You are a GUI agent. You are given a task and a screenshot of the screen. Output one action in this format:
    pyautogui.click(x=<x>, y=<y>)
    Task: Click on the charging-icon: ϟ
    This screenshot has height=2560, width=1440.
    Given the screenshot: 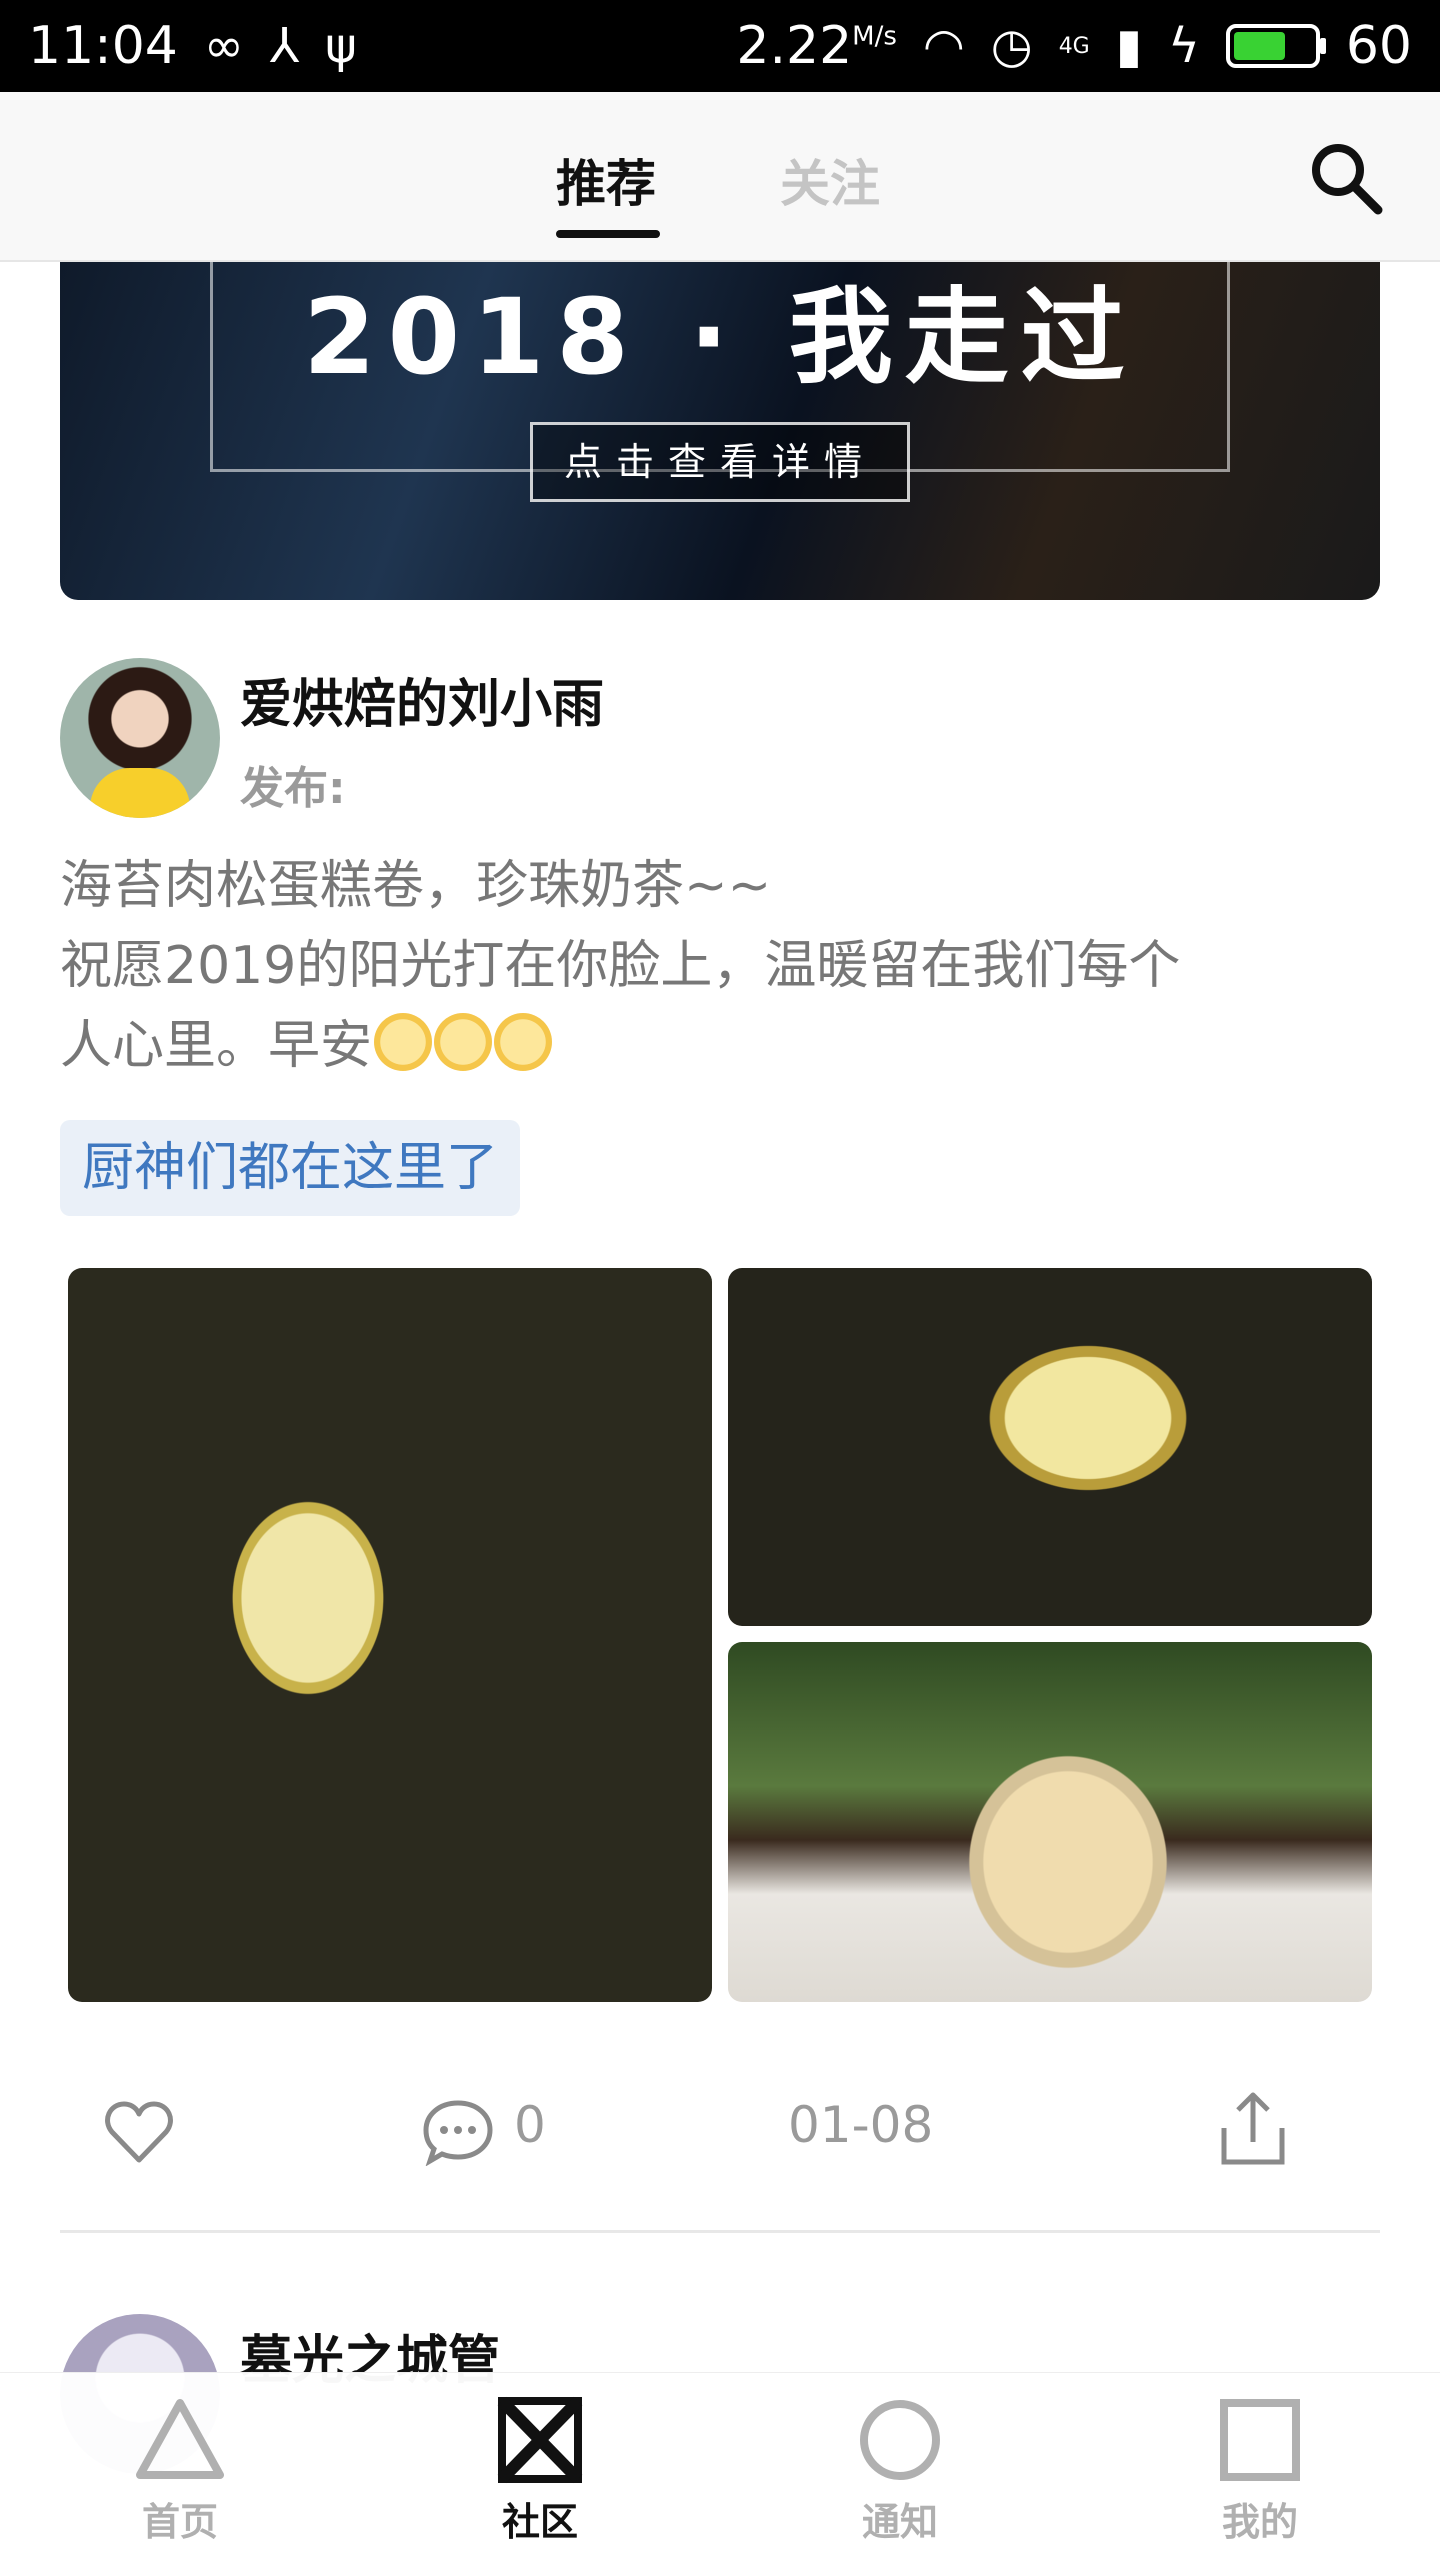 What is the action you would take?
    pyautogui.click(x=1184, y=46)
    